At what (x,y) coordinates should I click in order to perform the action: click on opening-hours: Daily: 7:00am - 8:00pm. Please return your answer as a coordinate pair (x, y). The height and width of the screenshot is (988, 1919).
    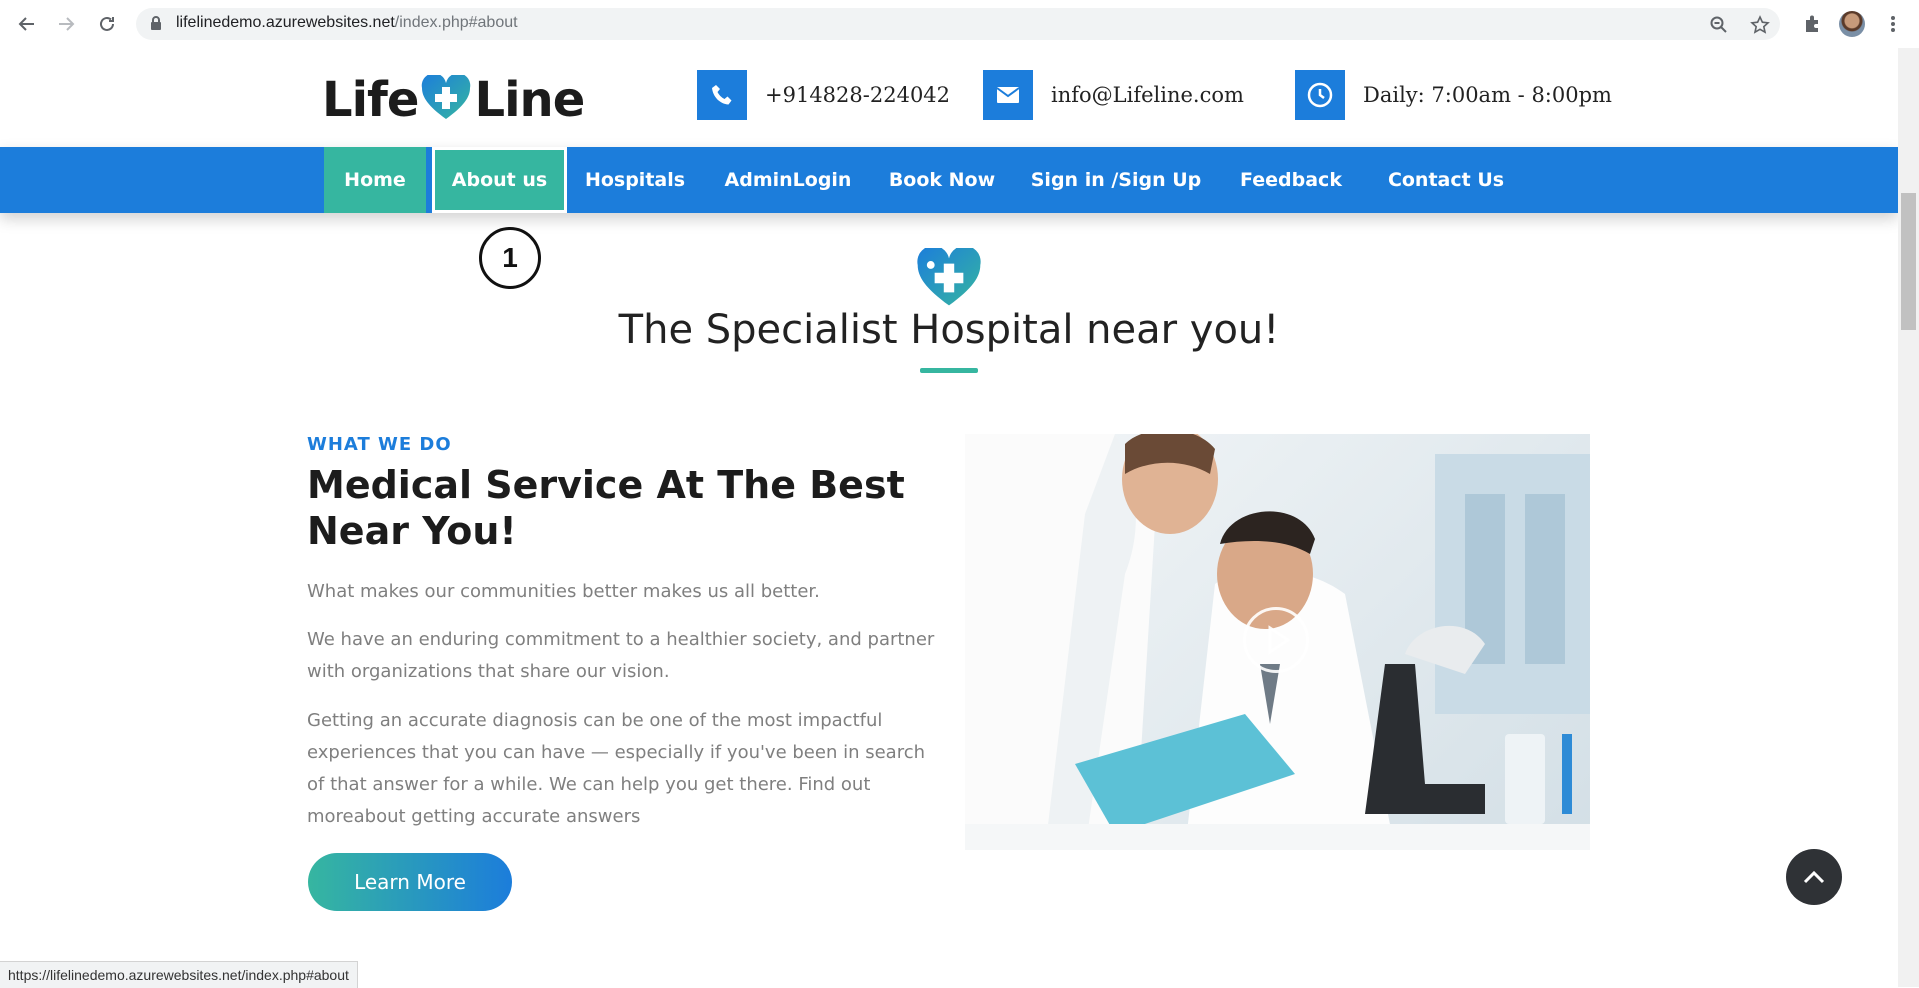
    Looking at the image, I should click on (1487, 95).